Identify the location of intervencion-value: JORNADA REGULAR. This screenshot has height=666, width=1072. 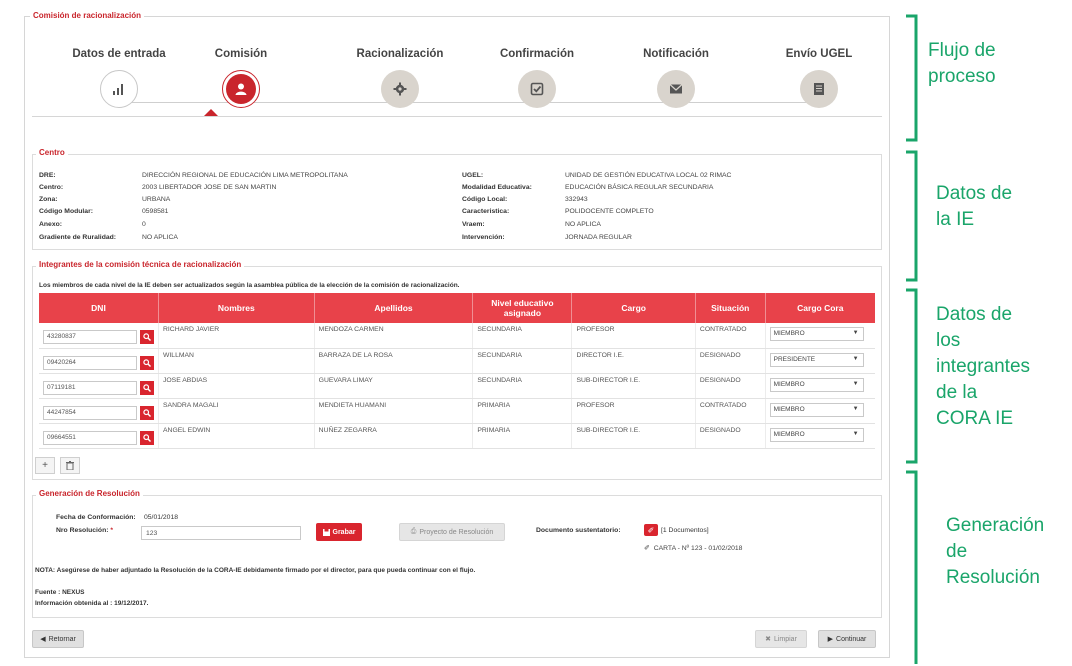
(598, 237).